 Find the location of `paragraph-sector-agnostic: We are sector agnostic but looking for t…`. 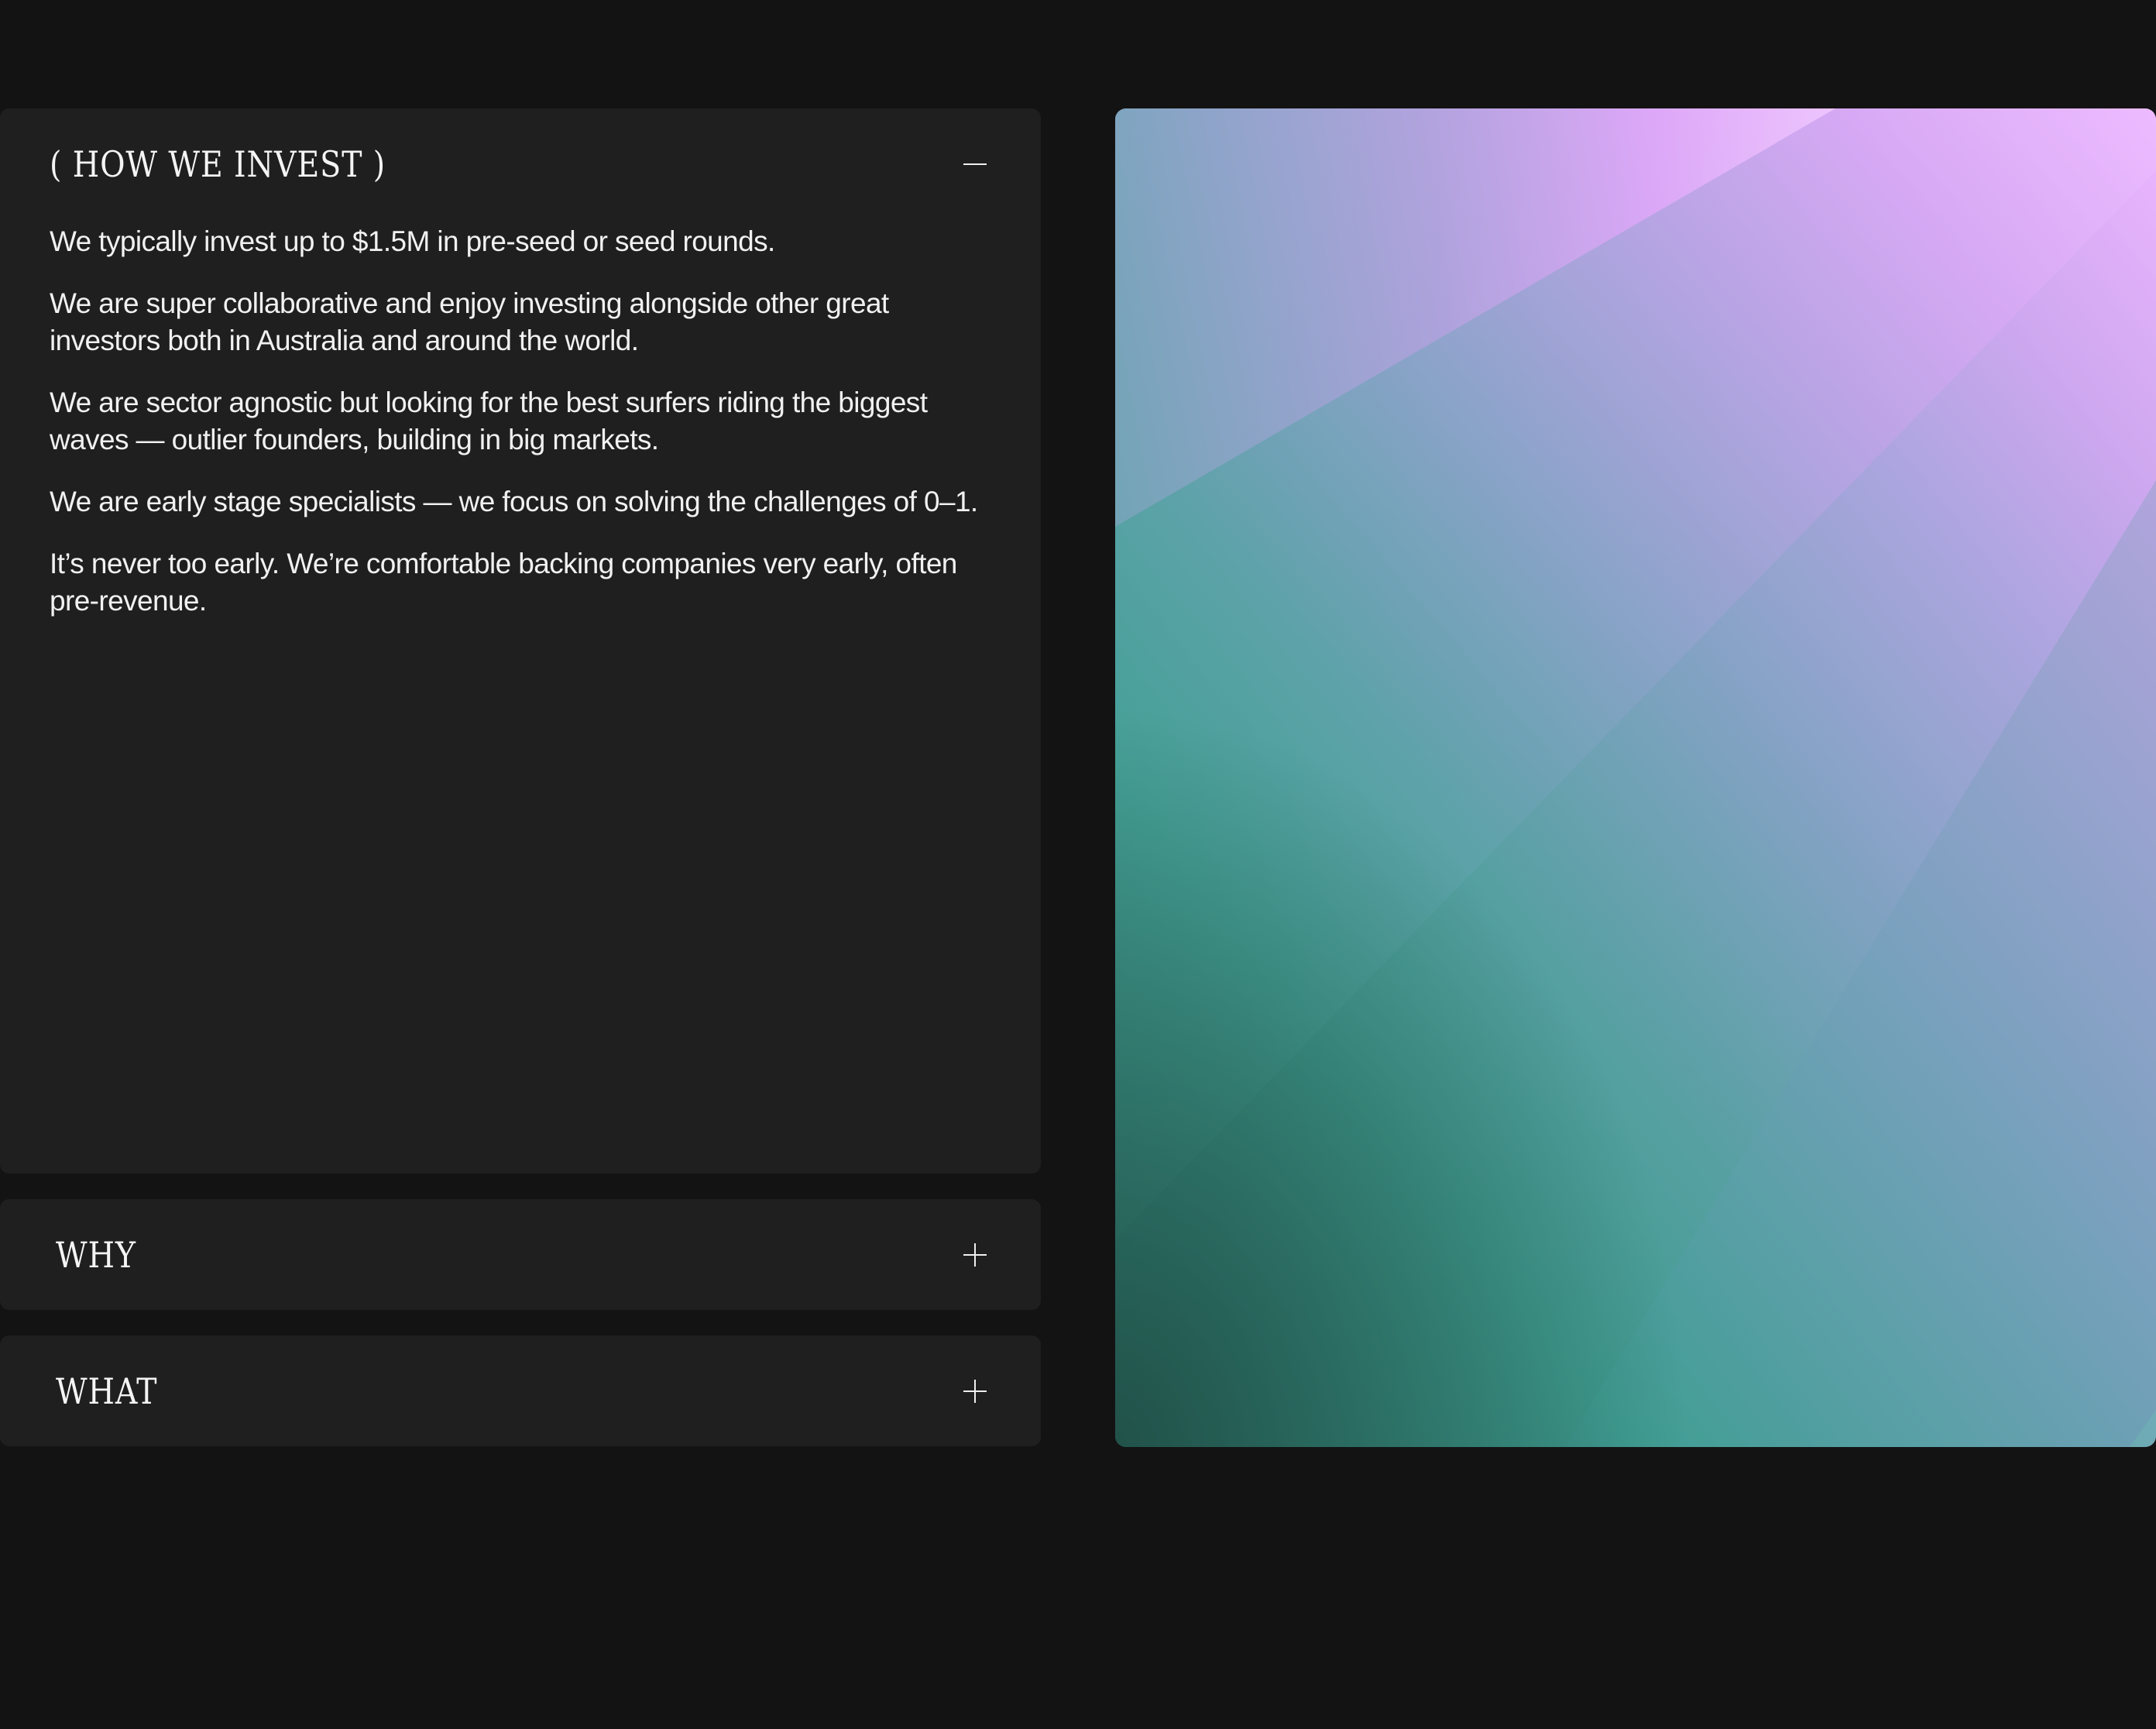

paragraph-sector-agnostic: We are sector agnostic but looking for t… is located at coordinates (489, 421).